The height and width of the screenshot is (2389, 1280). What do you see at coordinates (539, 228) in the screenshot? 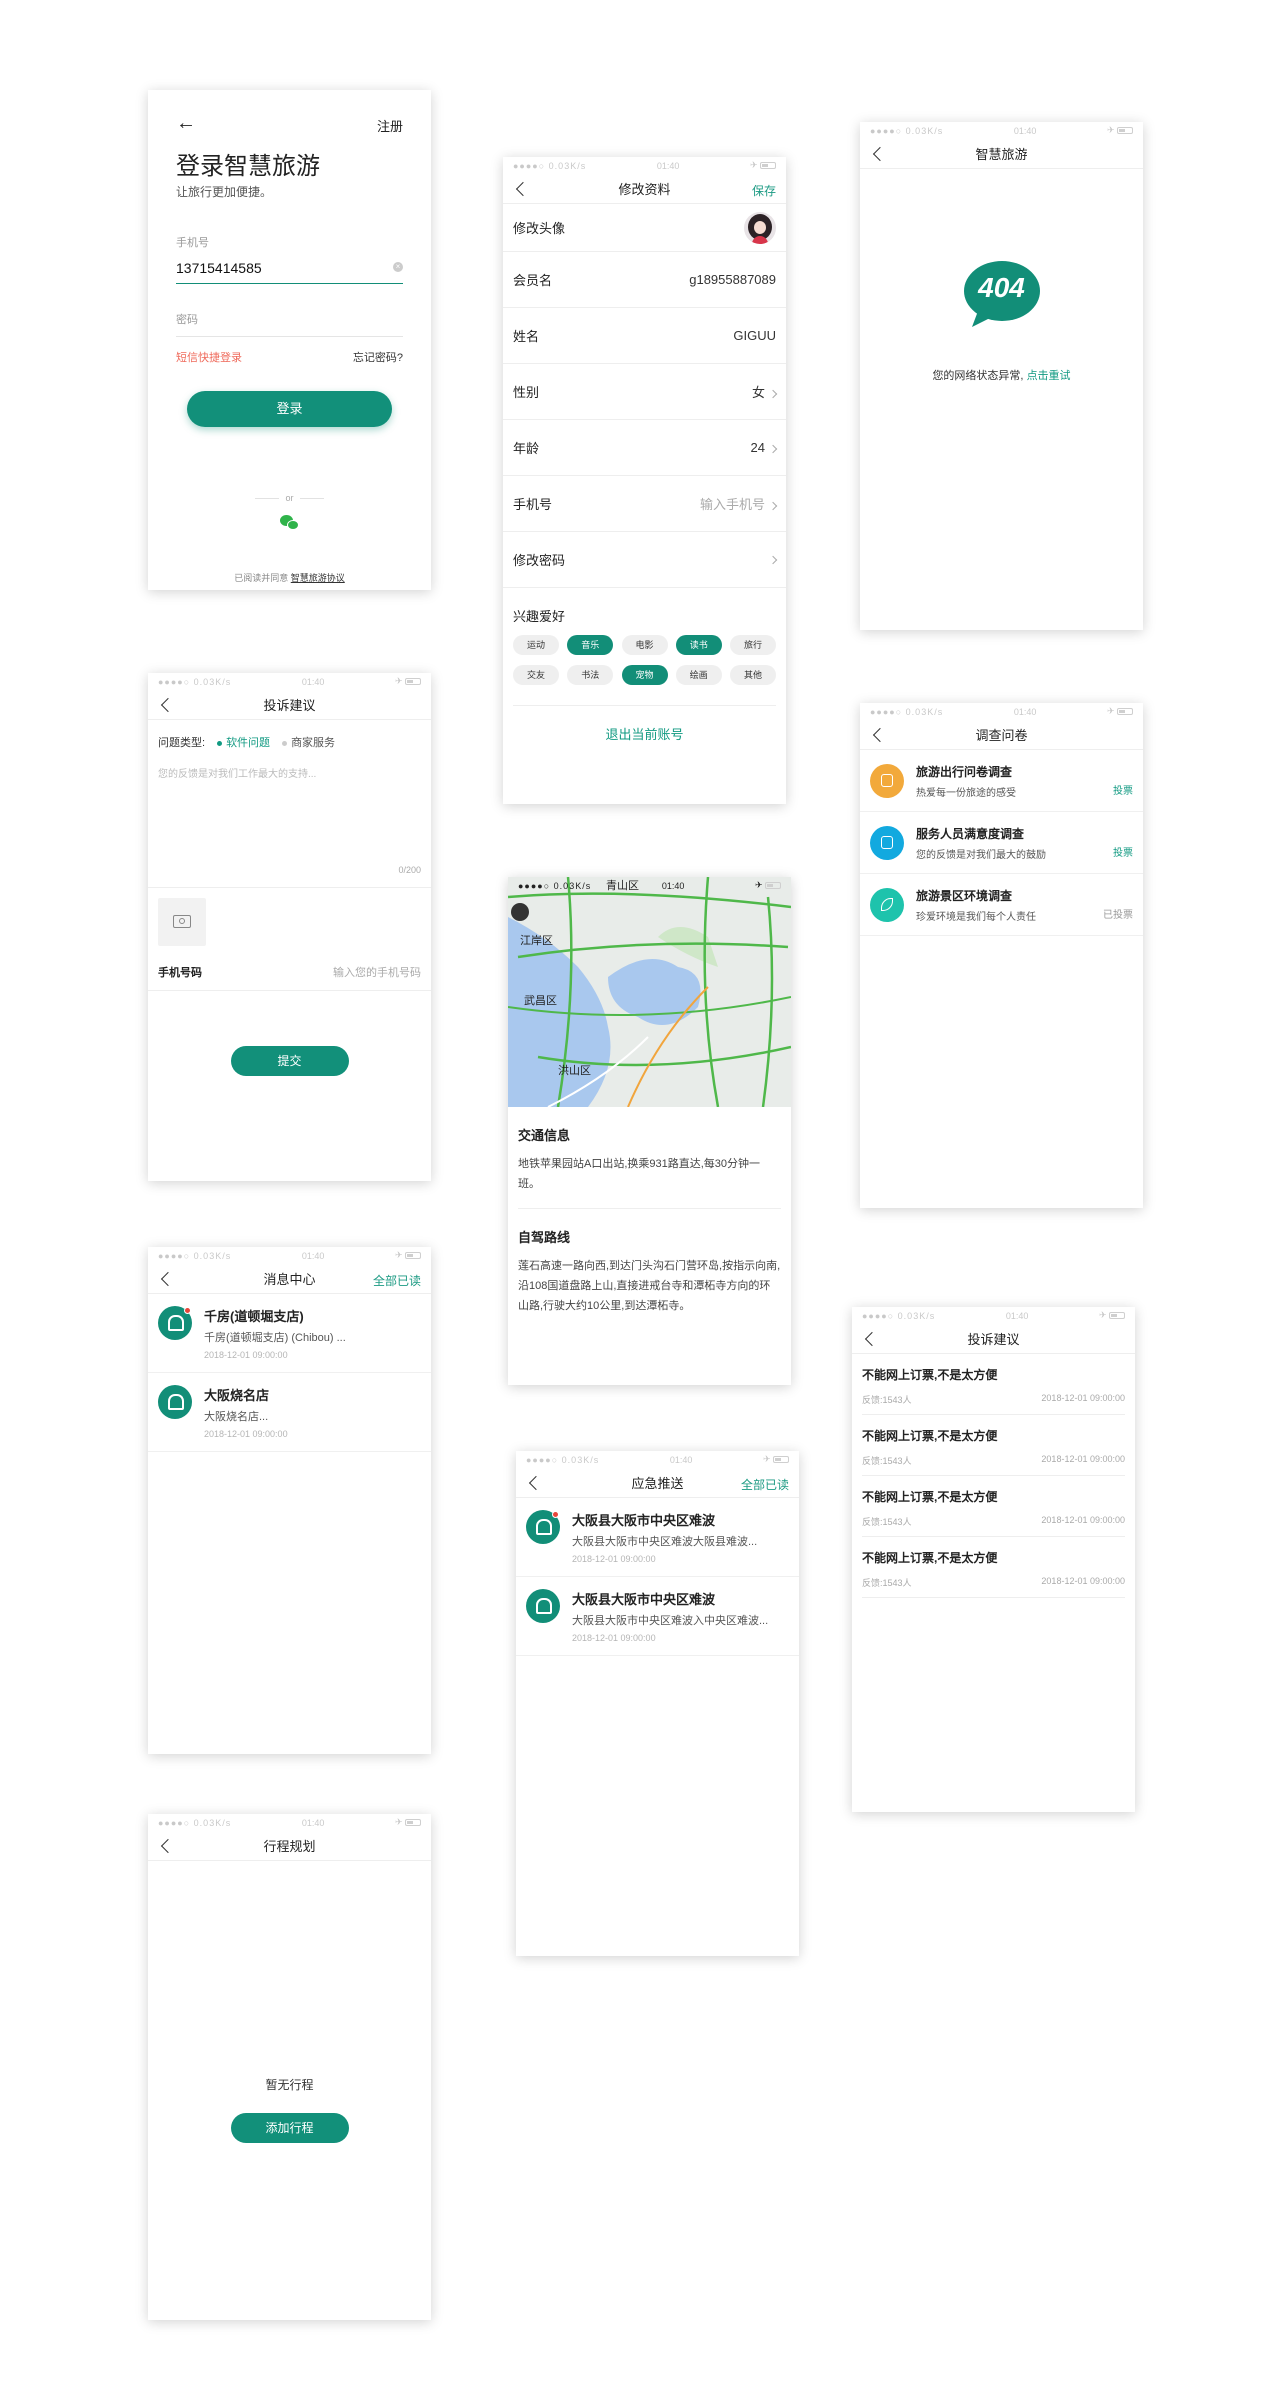
I see `row-label: 修改头像` at bounding box center [539, 228].